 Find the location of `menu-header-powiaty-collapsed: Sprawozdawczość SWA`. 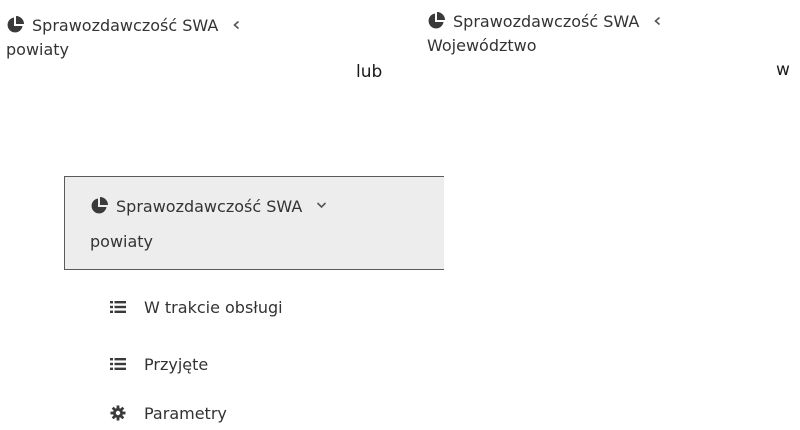

menu-header-powiaty-collapsed: Sprawozdawczość SWA is located at coordinates (123, 26).